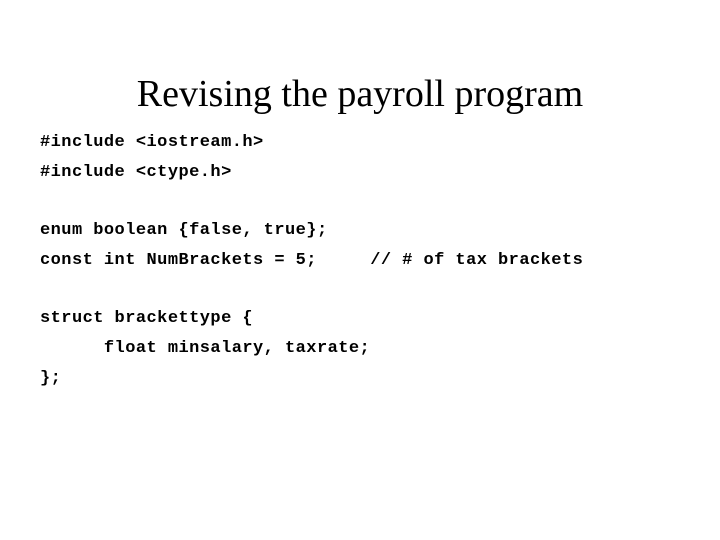  I want to click on code-line: enum boolean {false, true};, so click(184, 230).